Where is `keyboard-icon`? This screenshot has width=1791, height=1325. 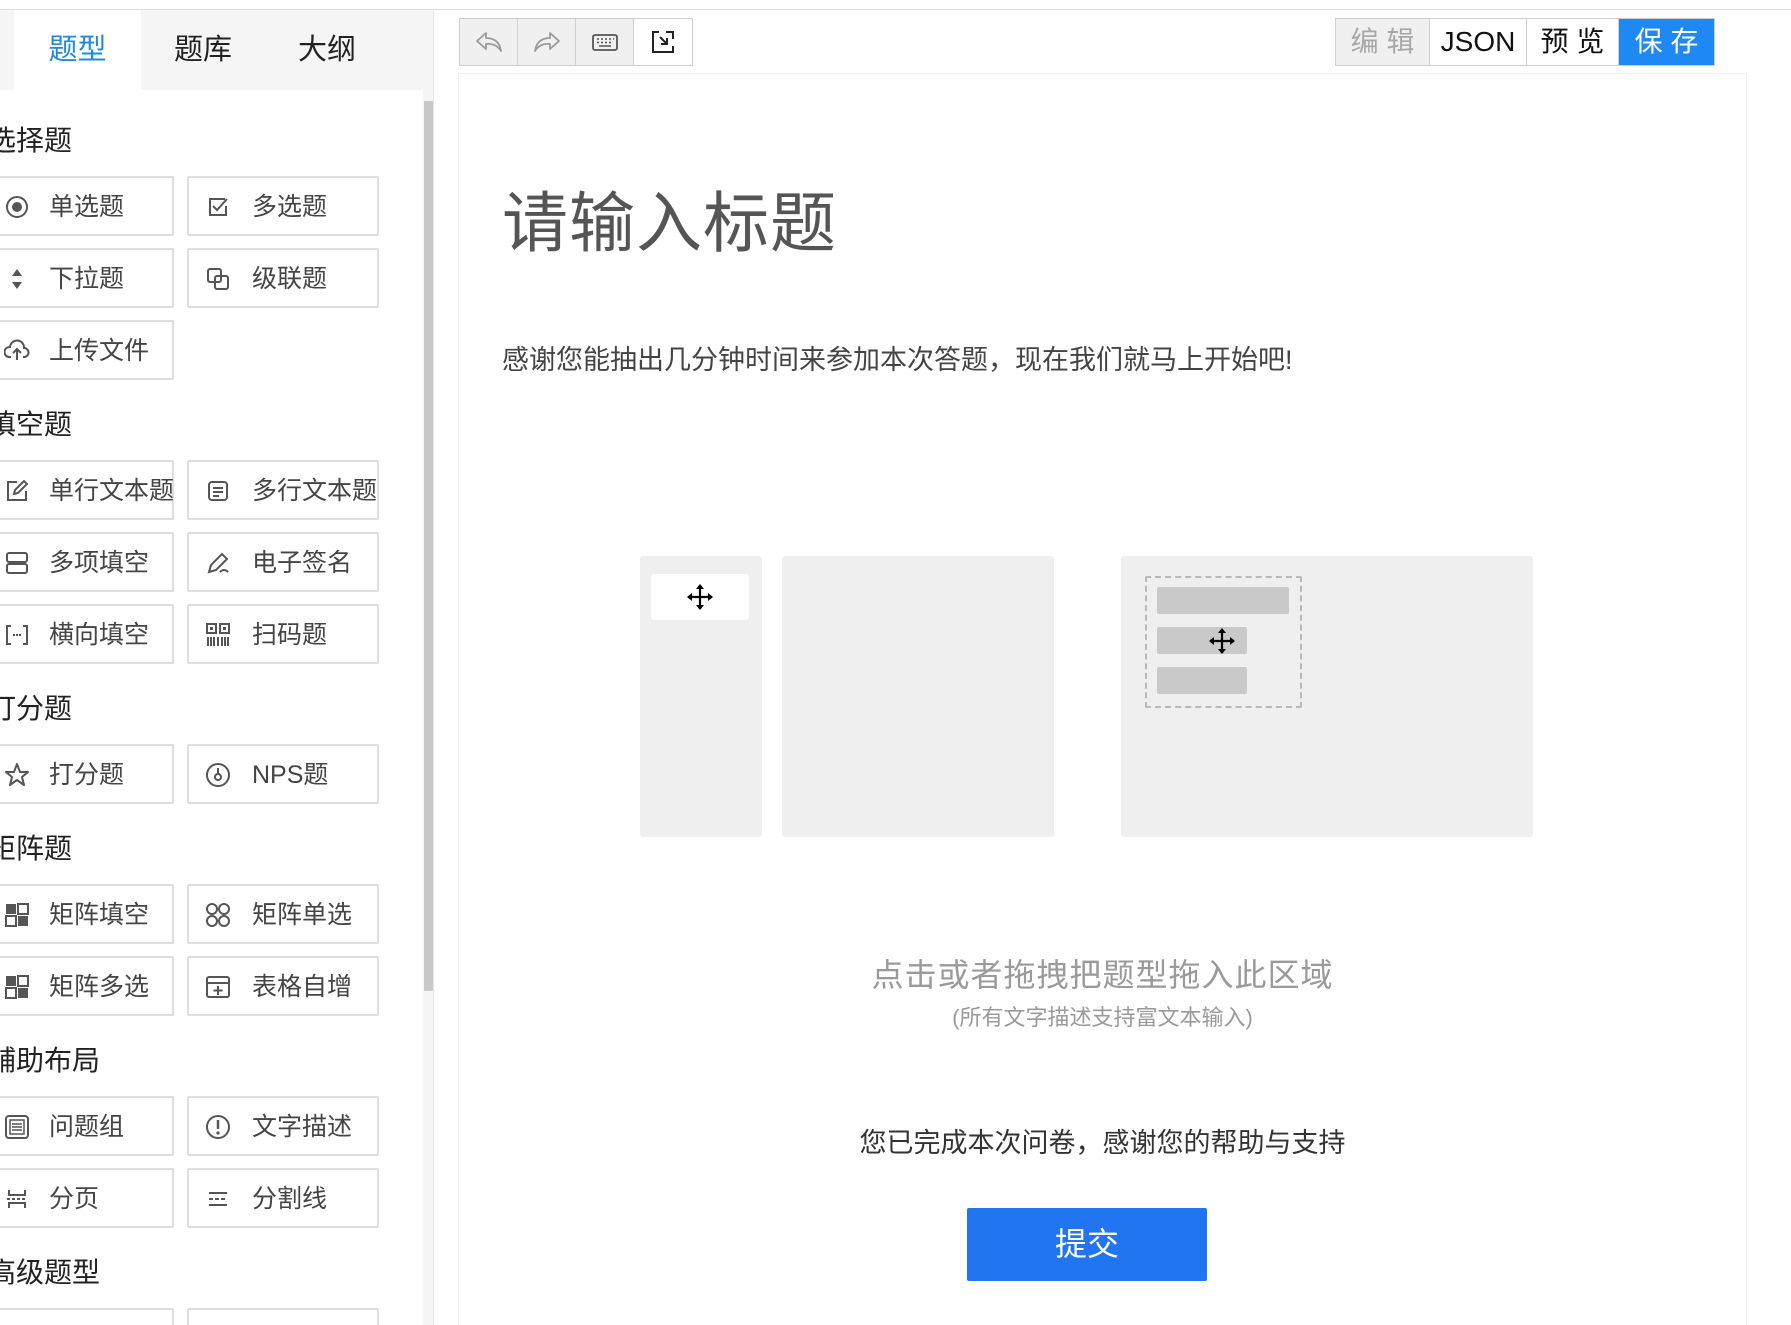 keyboard-icon is located at coordinates (604, 42).